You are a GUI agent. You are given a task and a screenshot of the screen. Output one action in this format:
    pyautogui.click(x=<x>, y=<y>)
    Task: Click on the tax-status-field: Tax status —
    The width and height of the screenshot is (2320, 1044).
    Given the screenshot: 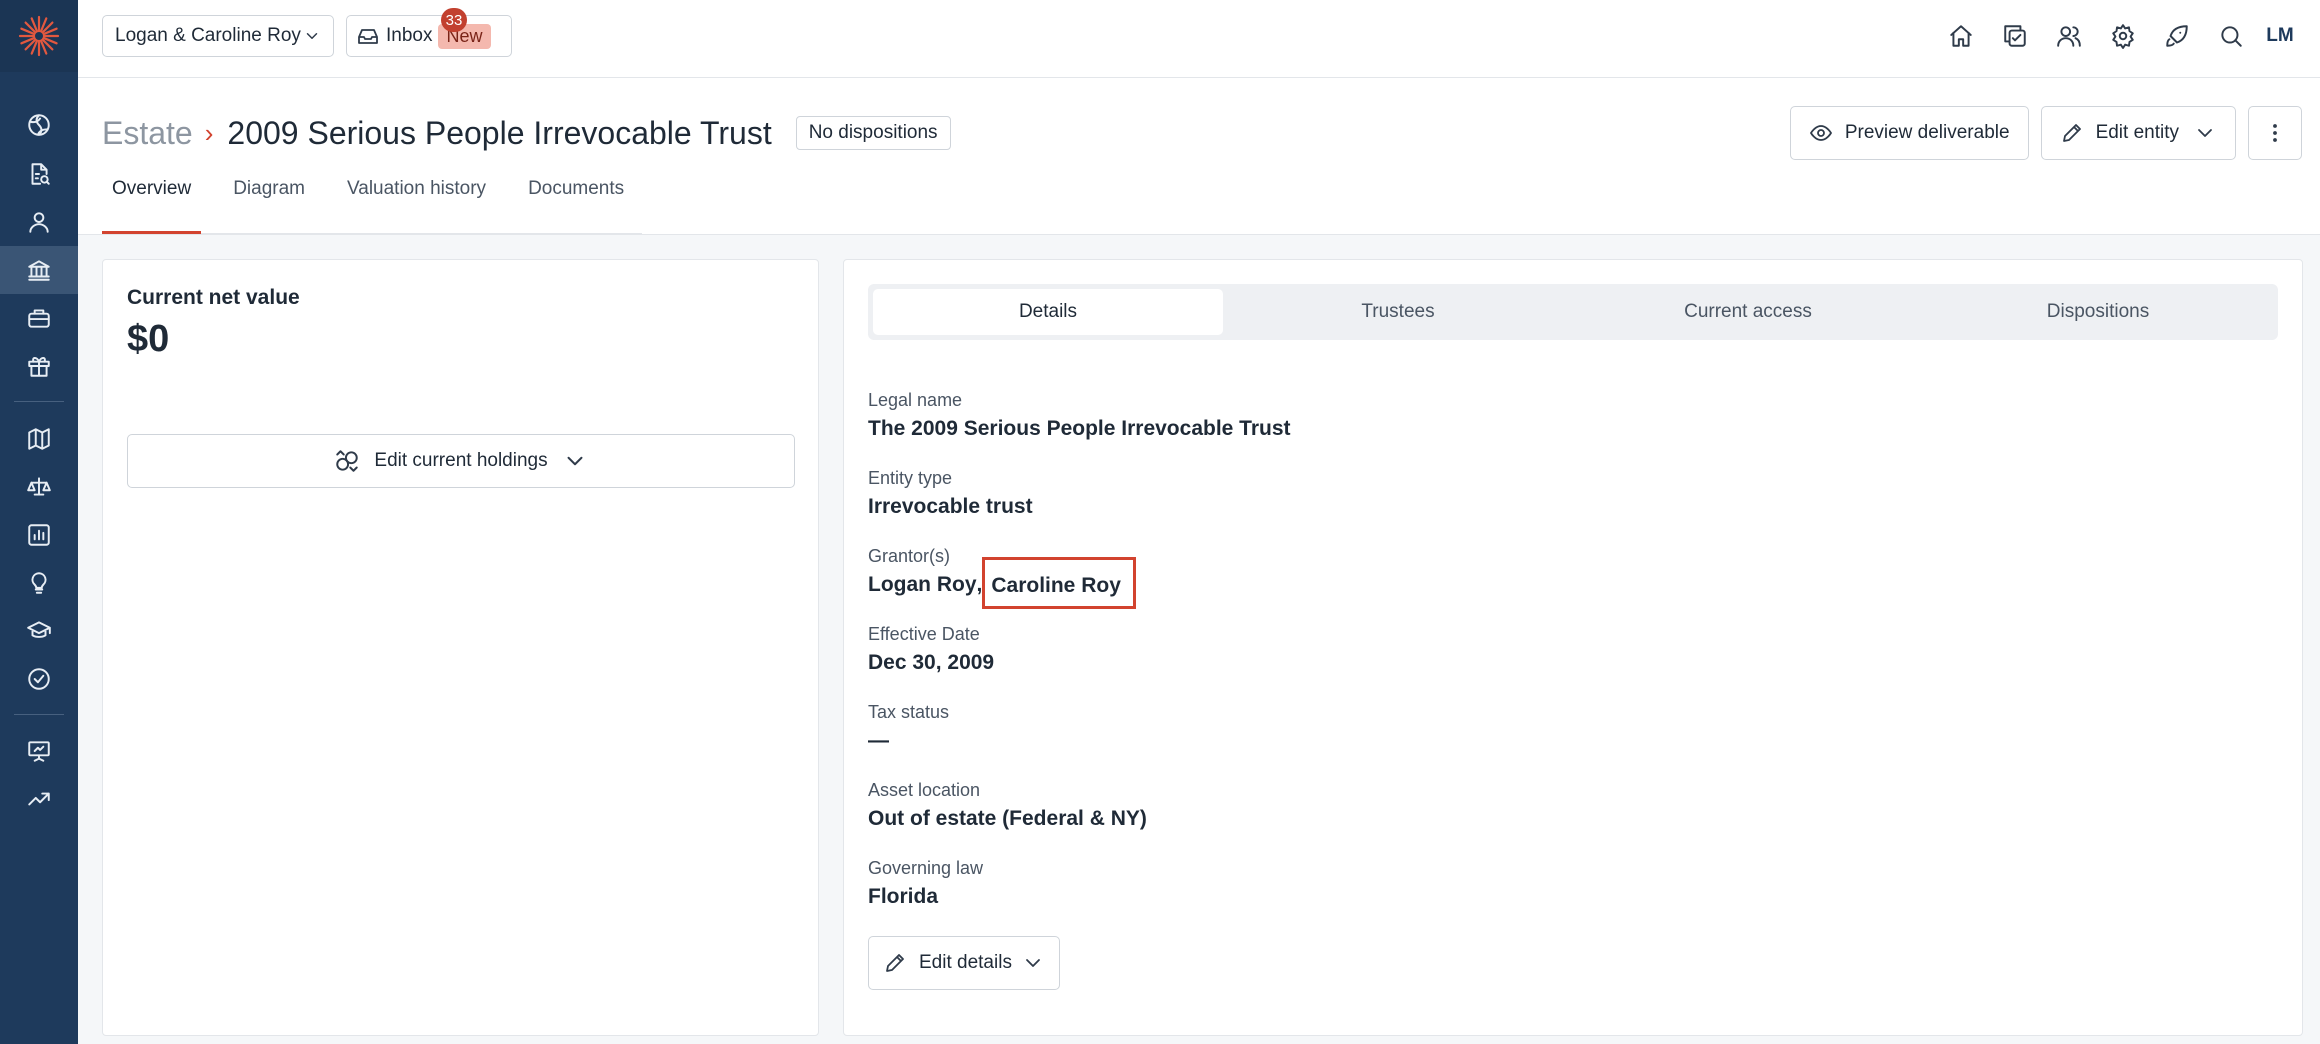 What is the action you would take?
    pyautogui.click(x=1079, y=741)
    